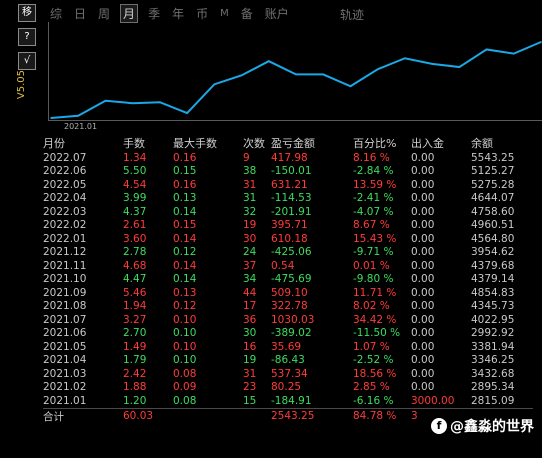 This screenshot has height=458, width=542. I want to click on cell-balance: 4644.07, so click(493, 198).